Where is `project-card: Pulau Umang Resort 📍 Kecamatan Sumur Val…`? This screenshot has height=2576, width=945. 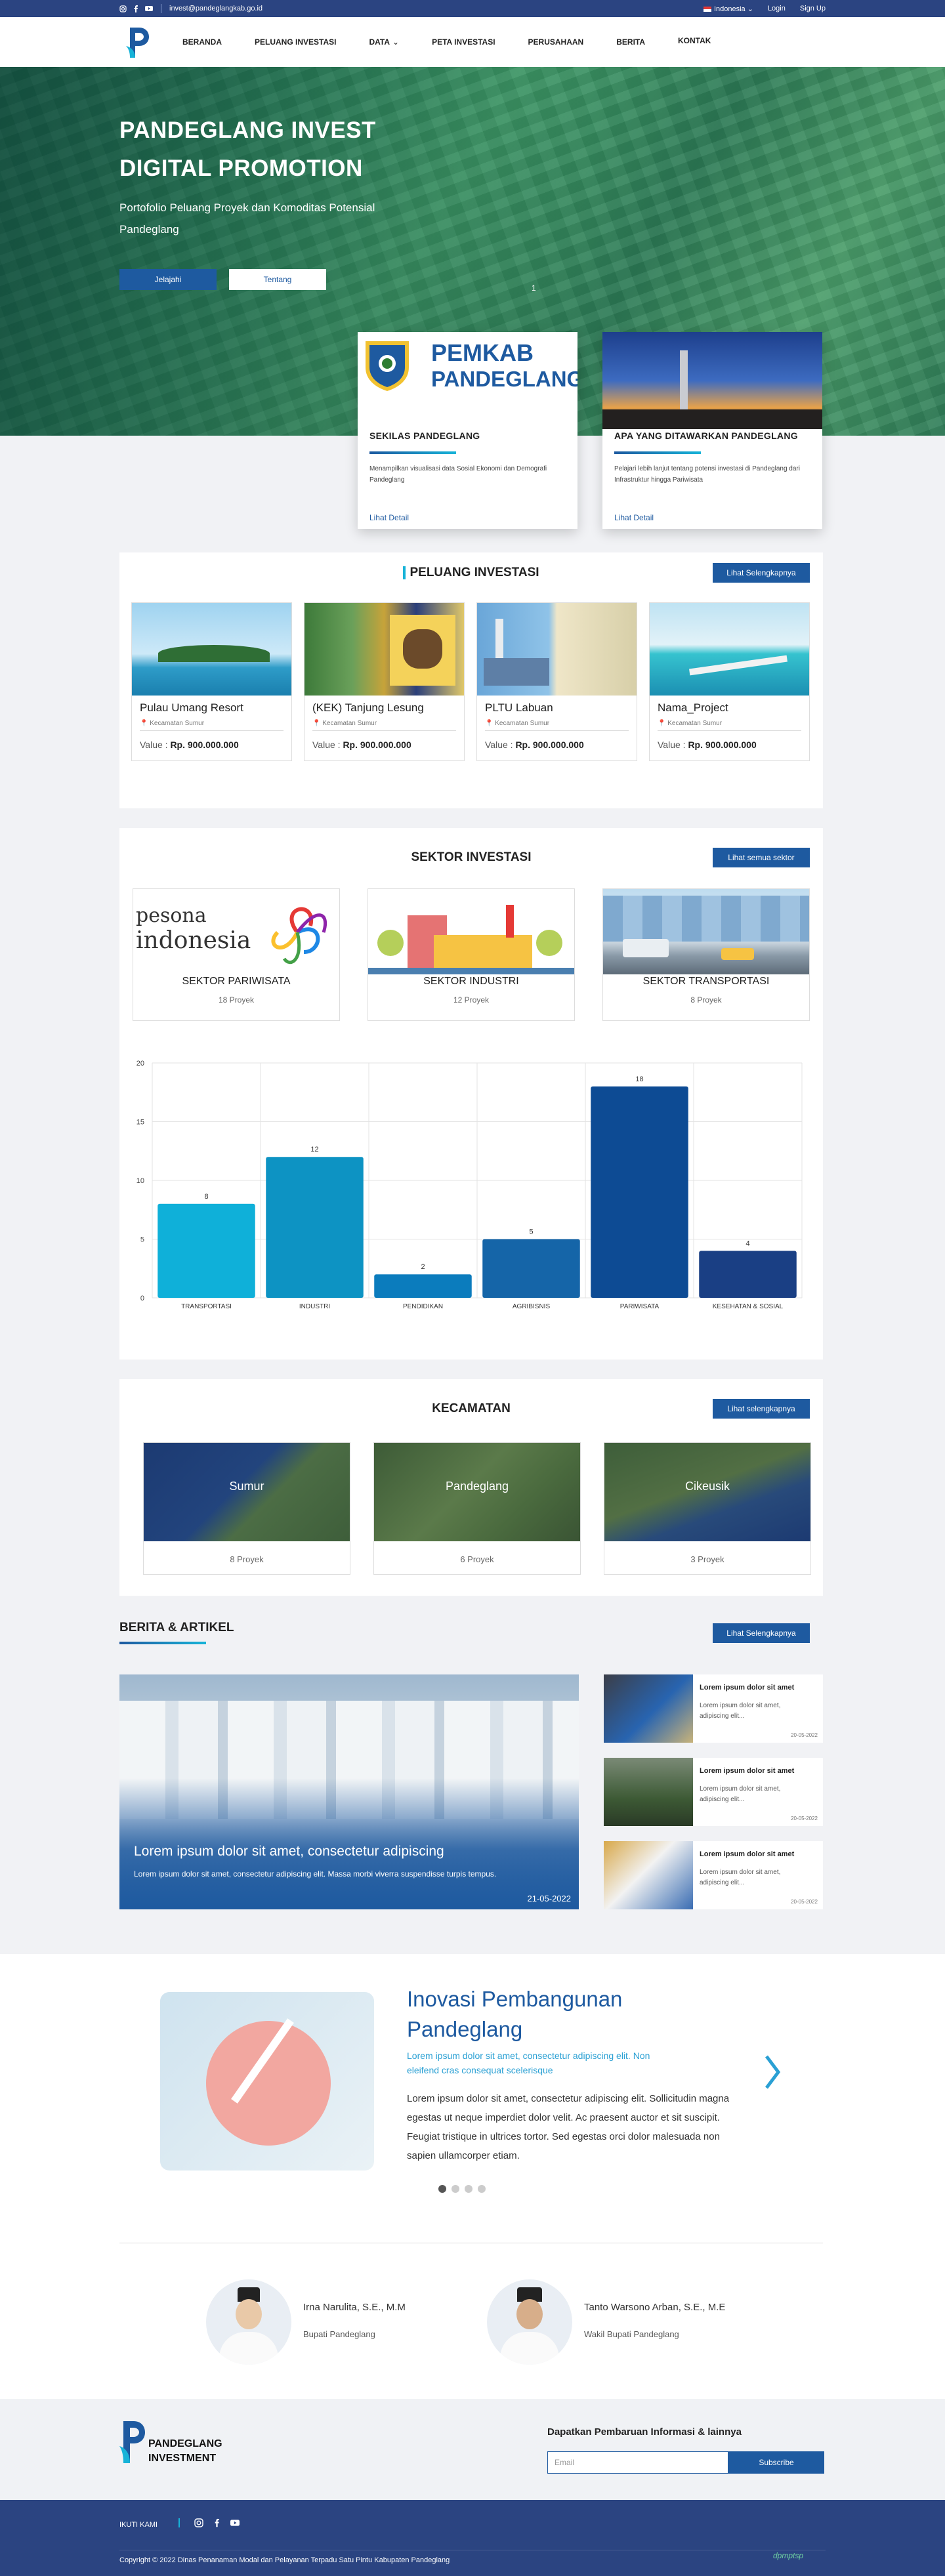 project-card: Pulau Umang Resort 📍 Kecamatan Sumur Val… is located at coordinates (211, 681).